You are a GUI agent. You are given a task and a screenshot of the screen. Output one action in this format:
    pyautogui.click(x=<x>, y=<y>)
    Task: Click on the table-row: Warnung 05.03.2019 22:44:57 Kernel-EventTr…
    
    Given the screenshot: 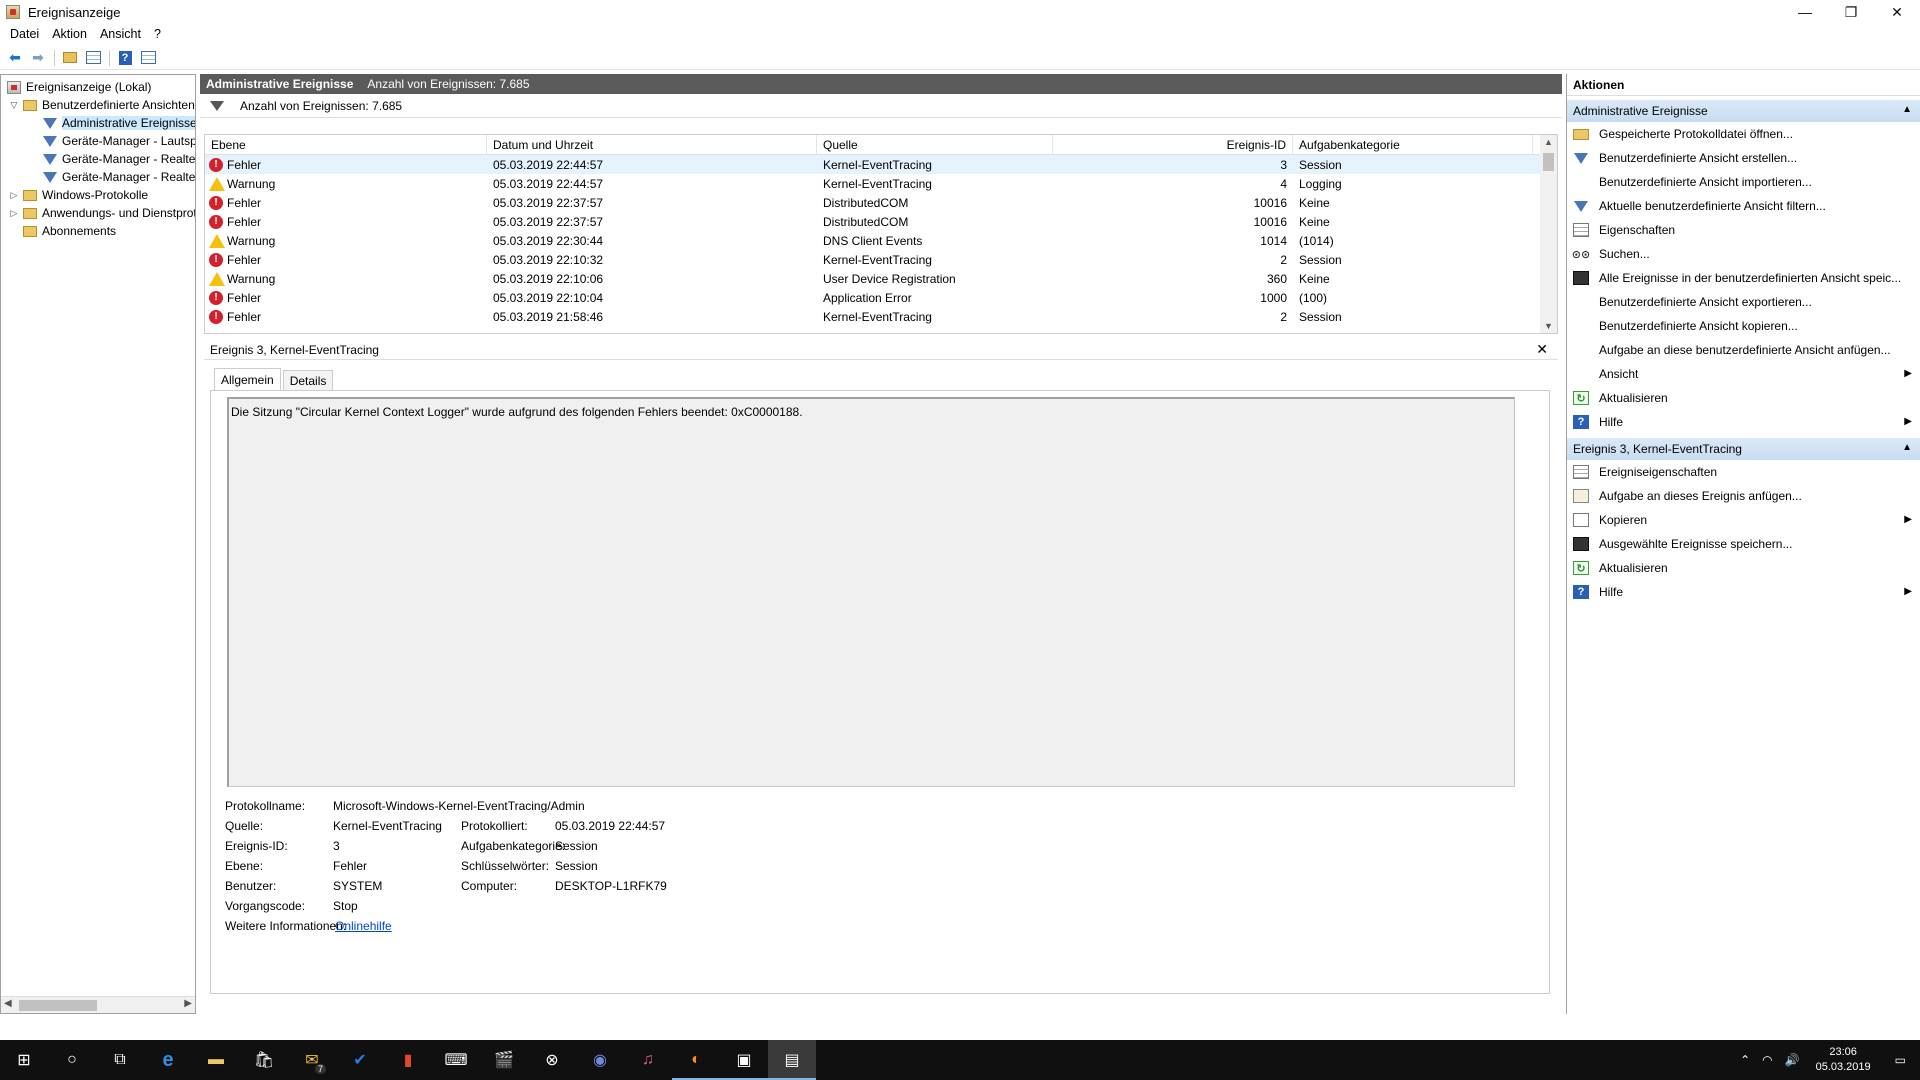 What is the action you would take?
    pyautogui.click(x=881, y=183)
    